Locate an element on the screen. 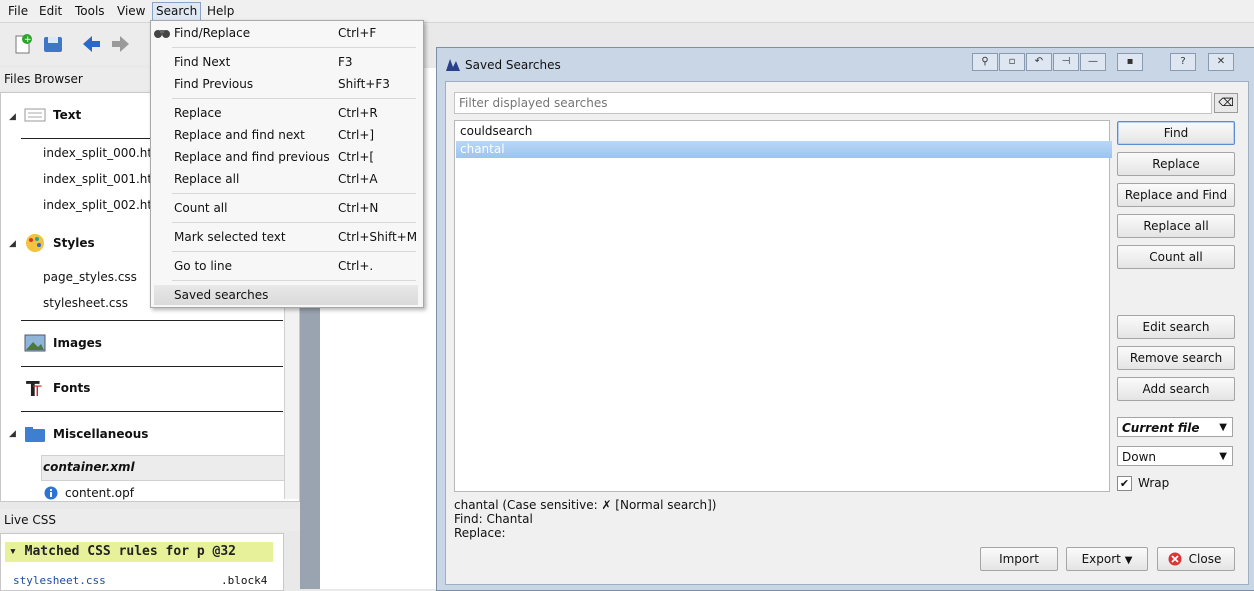 The width and height of the screenshot is (1254, 591). replace-button: Replace is located at coordinates (1176, 164).